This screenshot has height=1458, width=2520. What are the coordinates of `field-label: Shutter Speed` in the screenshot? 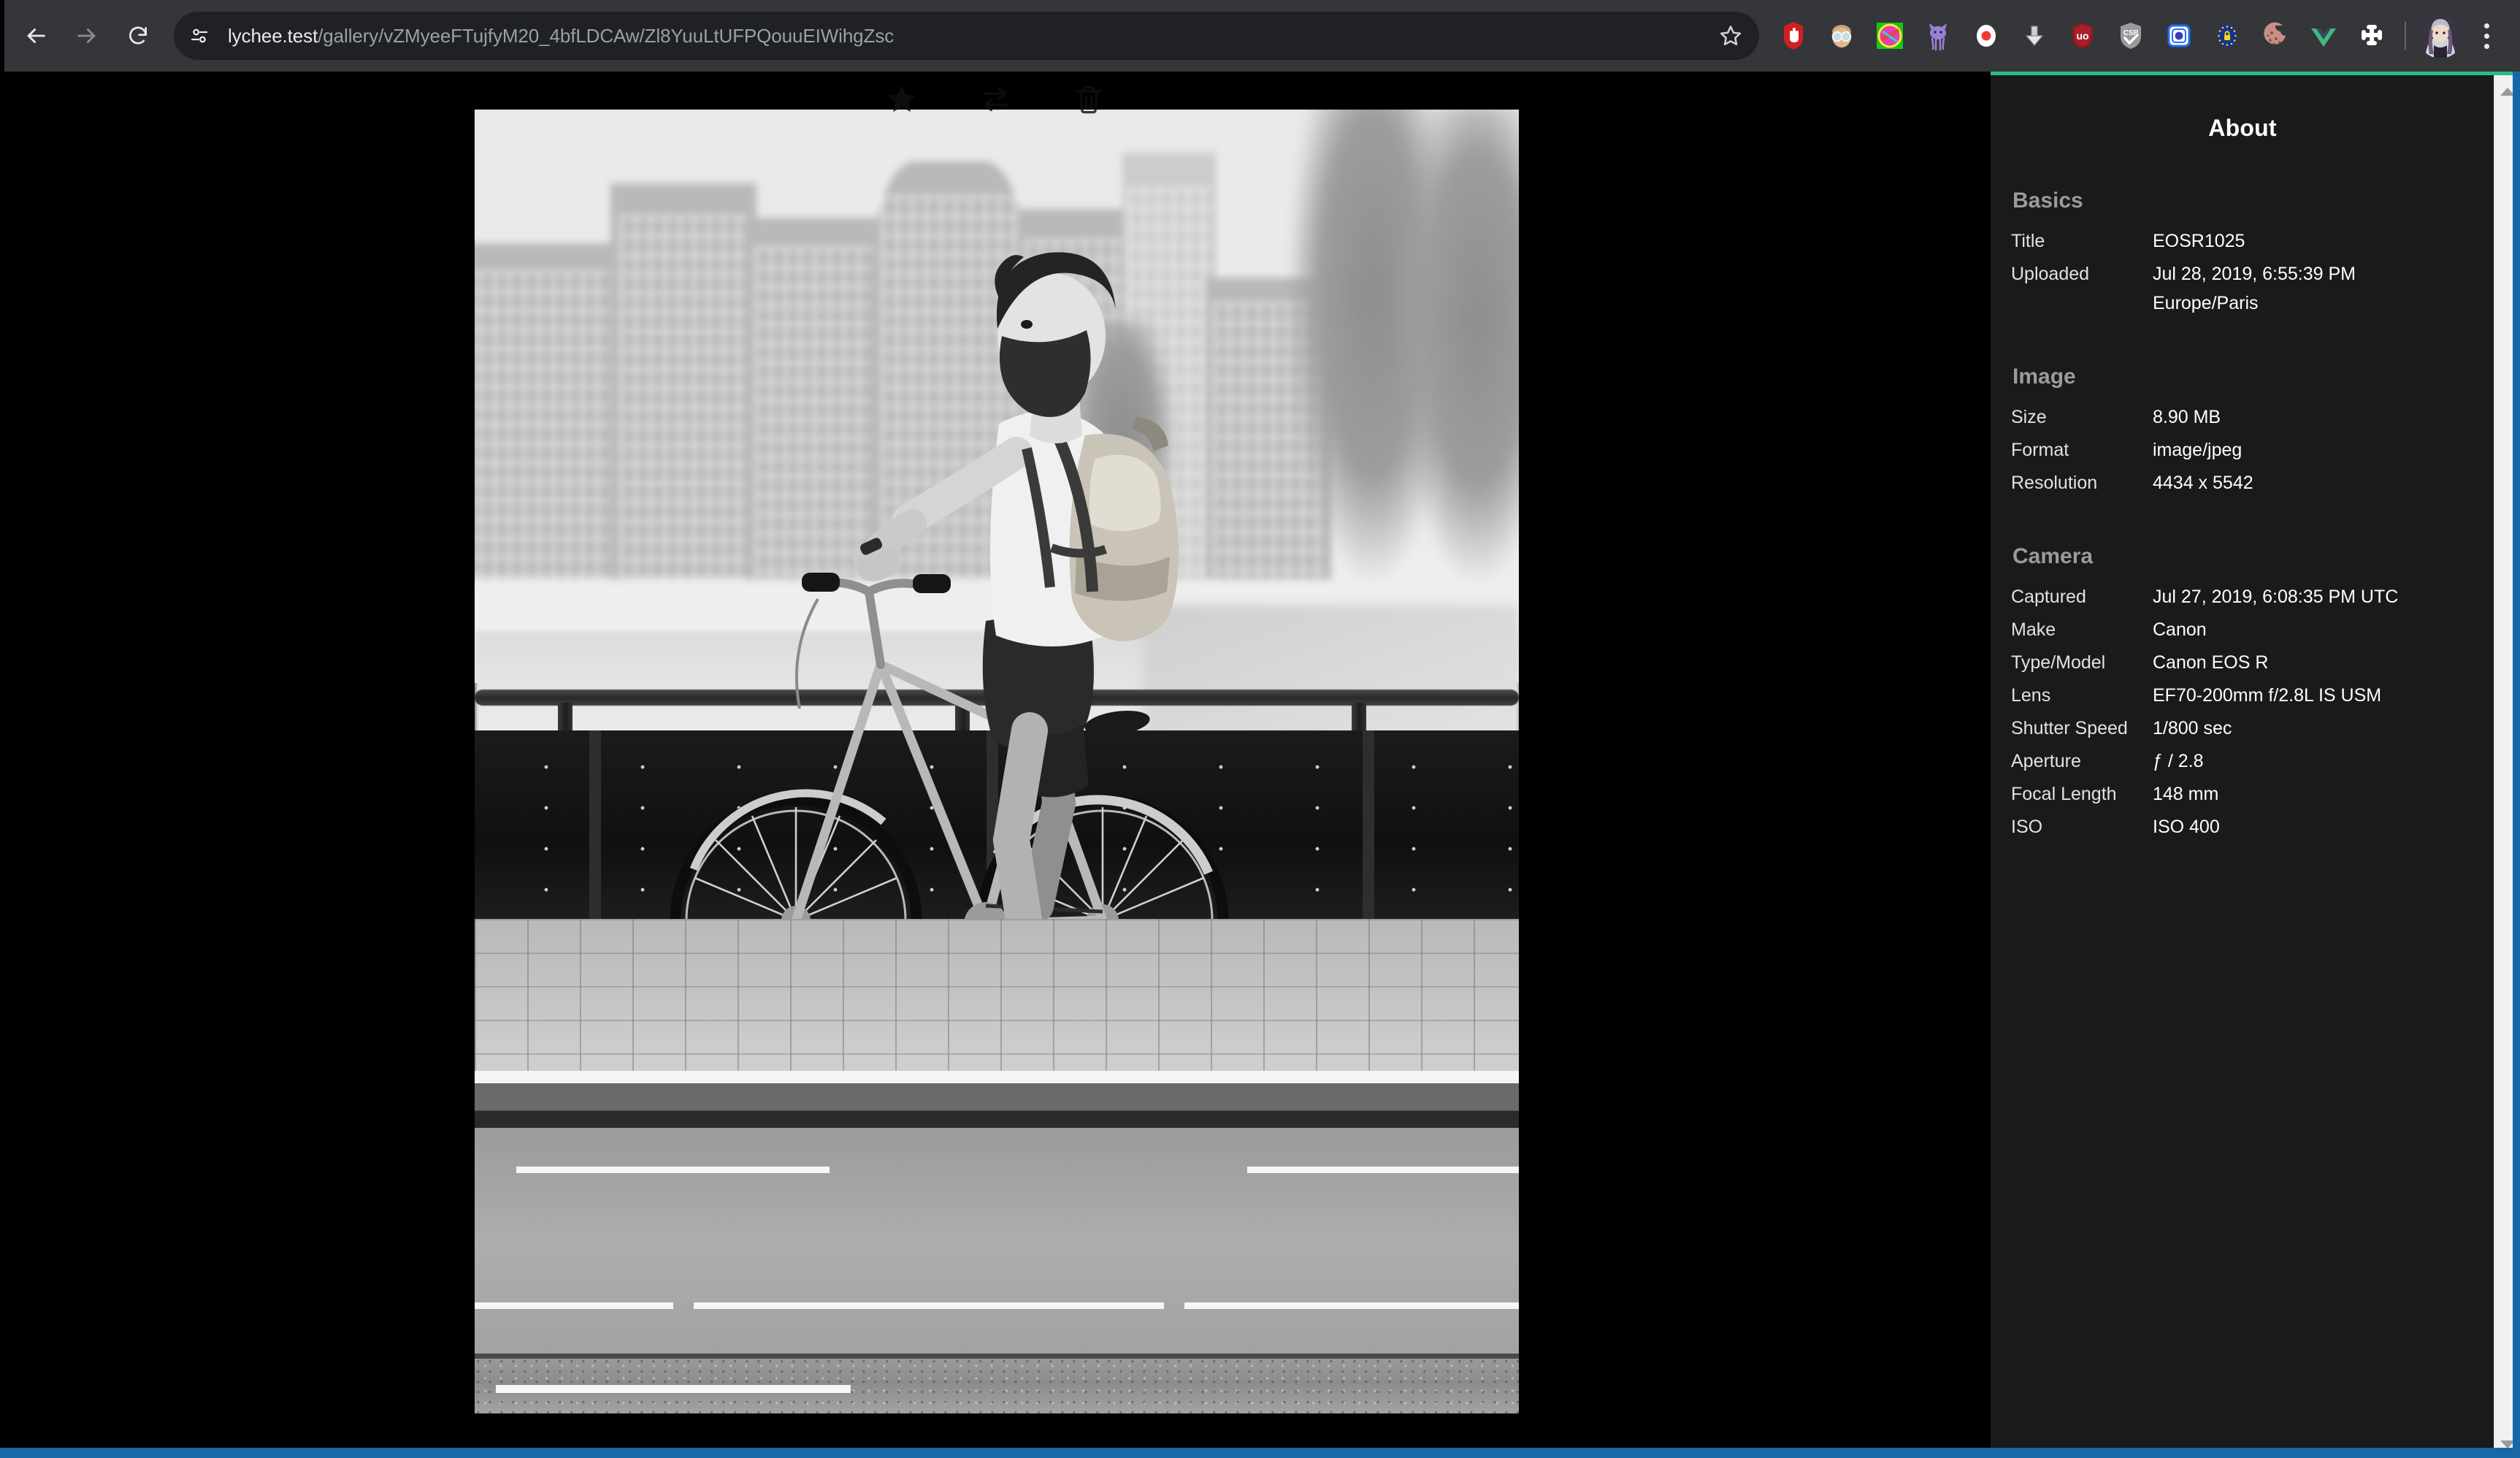 It's located at (2069, 728).